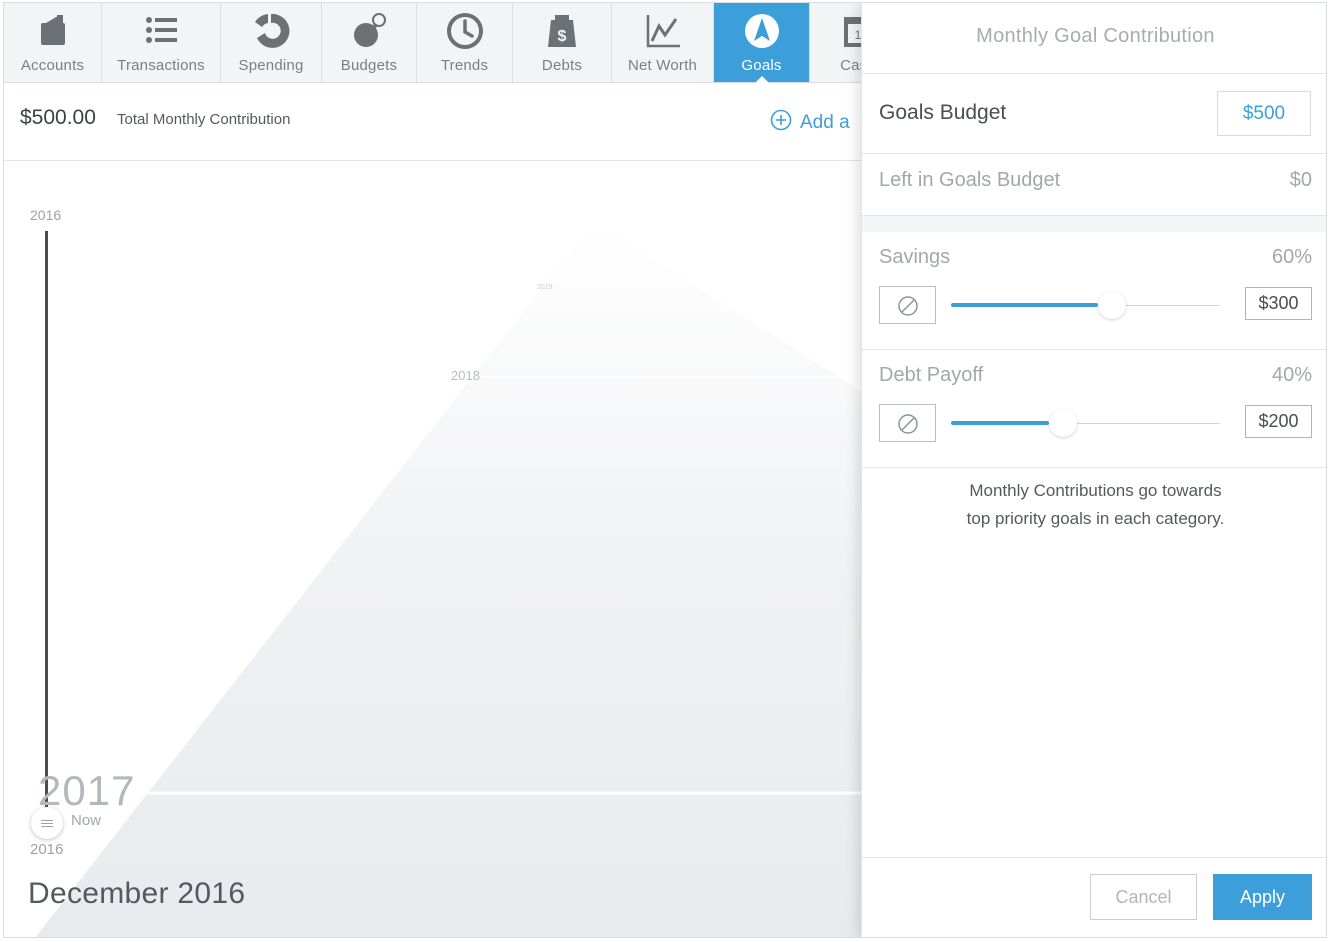 The image size is (1331, 942). Describe the element at coordinates (271, 65) in the screenshot. I see `tab-label: Spending` at that location.